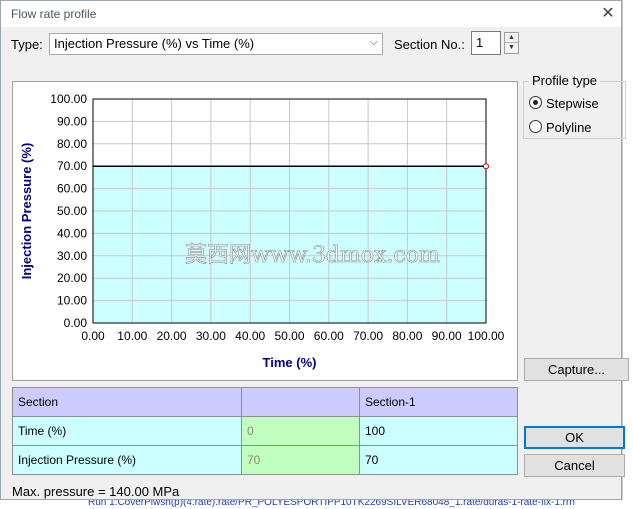 This screenshot has width=633, height=509. Describe the element at coordinates (93, 336) in the screenshot. I see `x-tick-label: 0.00` at that location.